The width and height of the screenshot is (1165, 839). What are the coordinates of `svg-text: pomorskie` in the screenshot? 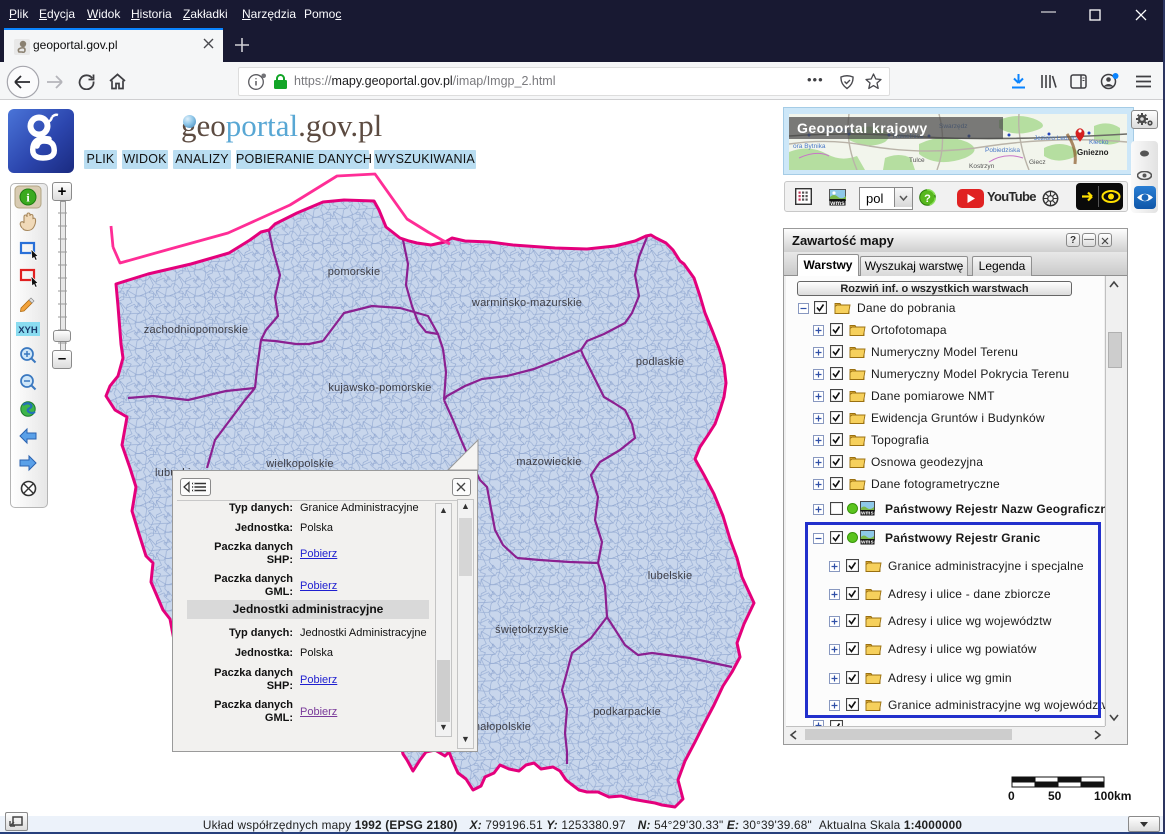 It's located at (354, 272).